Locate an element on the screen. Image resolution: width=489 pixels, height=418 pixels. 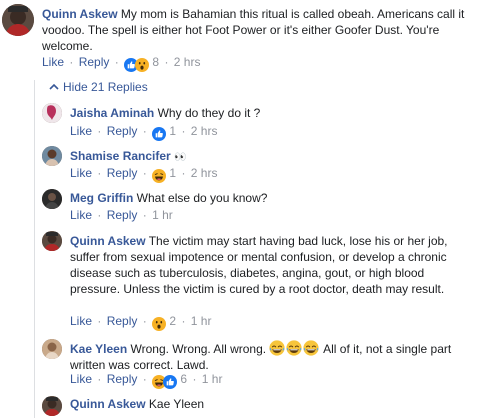
author-name: Kae Yleen is located at coordinates (98, 349).